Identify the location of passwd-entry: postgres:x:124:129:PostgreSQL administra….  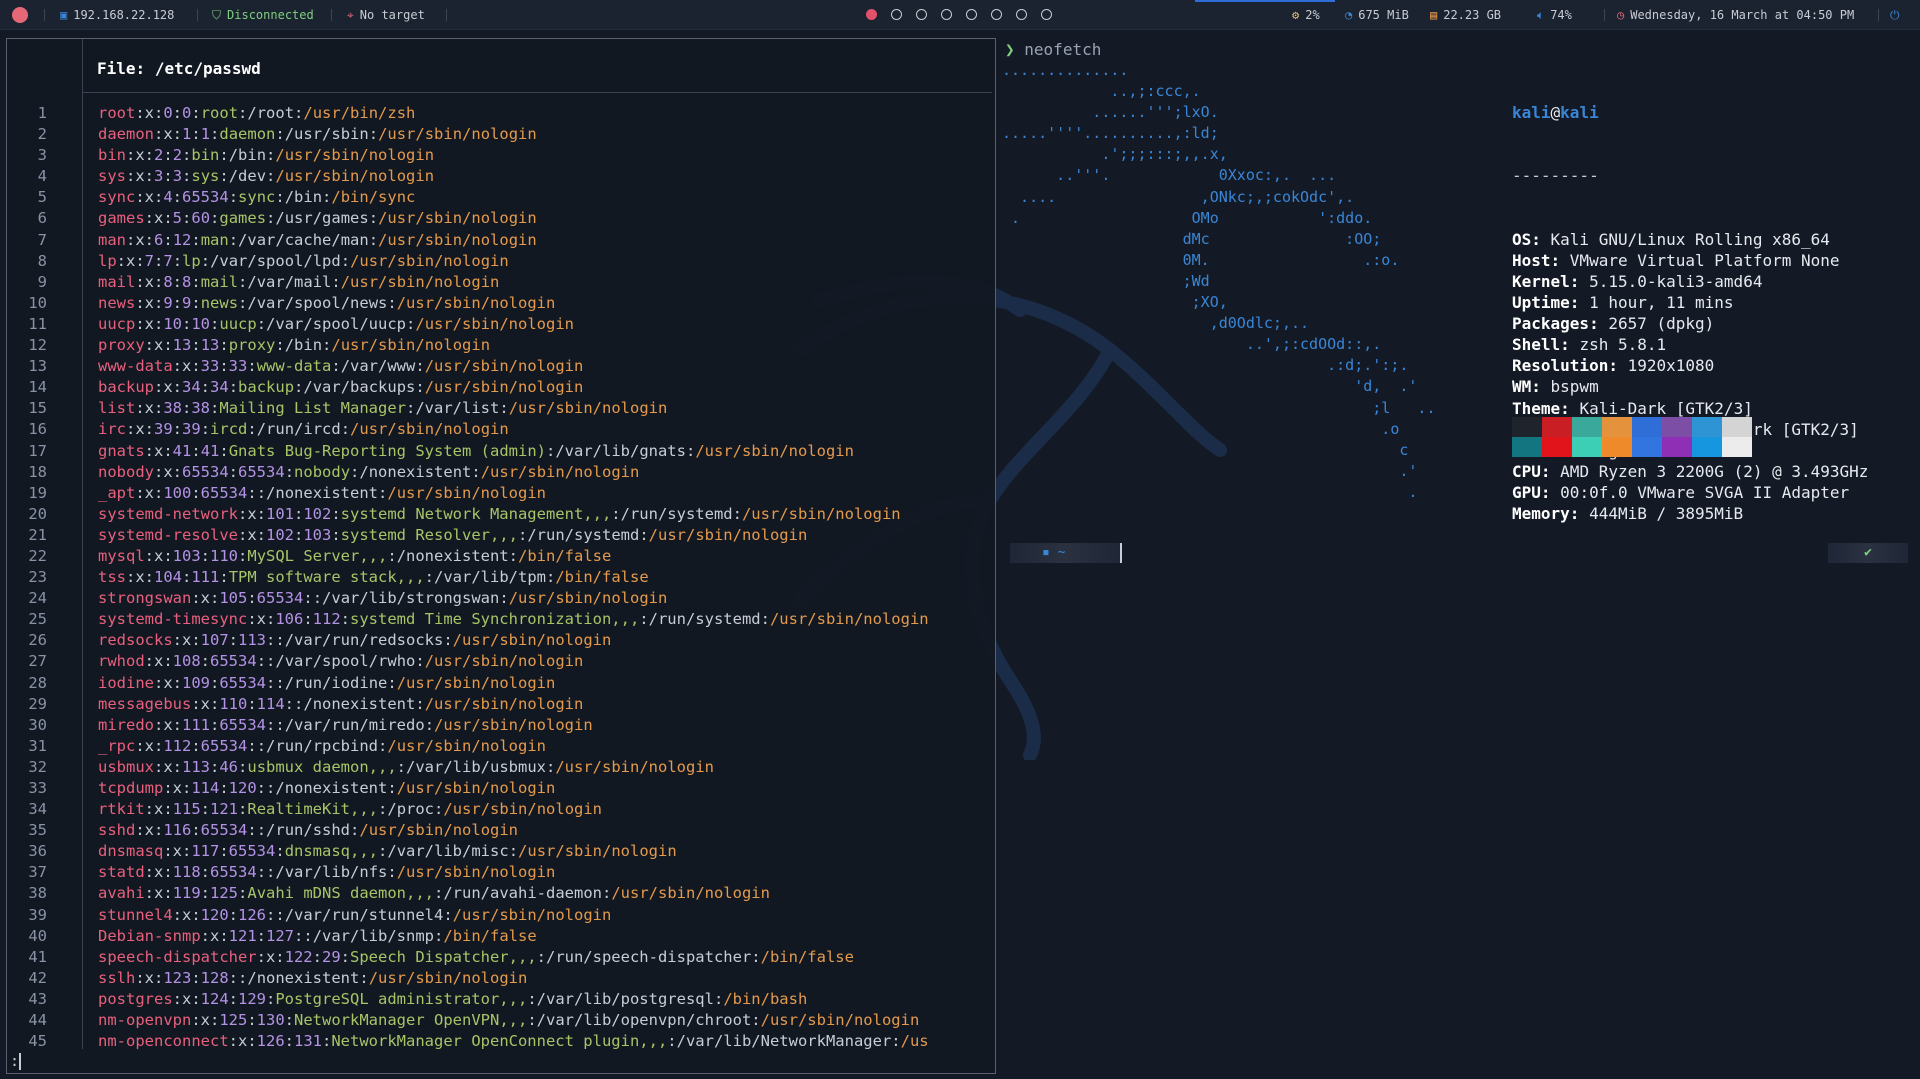
(452, 999).